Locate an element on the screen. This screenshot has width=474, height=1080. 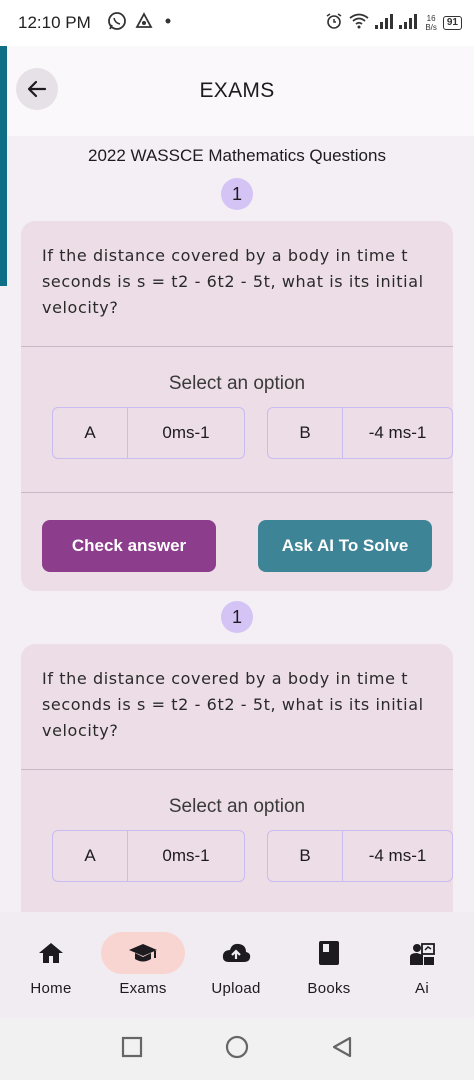
home-icon is located at coordinates (51, 953).